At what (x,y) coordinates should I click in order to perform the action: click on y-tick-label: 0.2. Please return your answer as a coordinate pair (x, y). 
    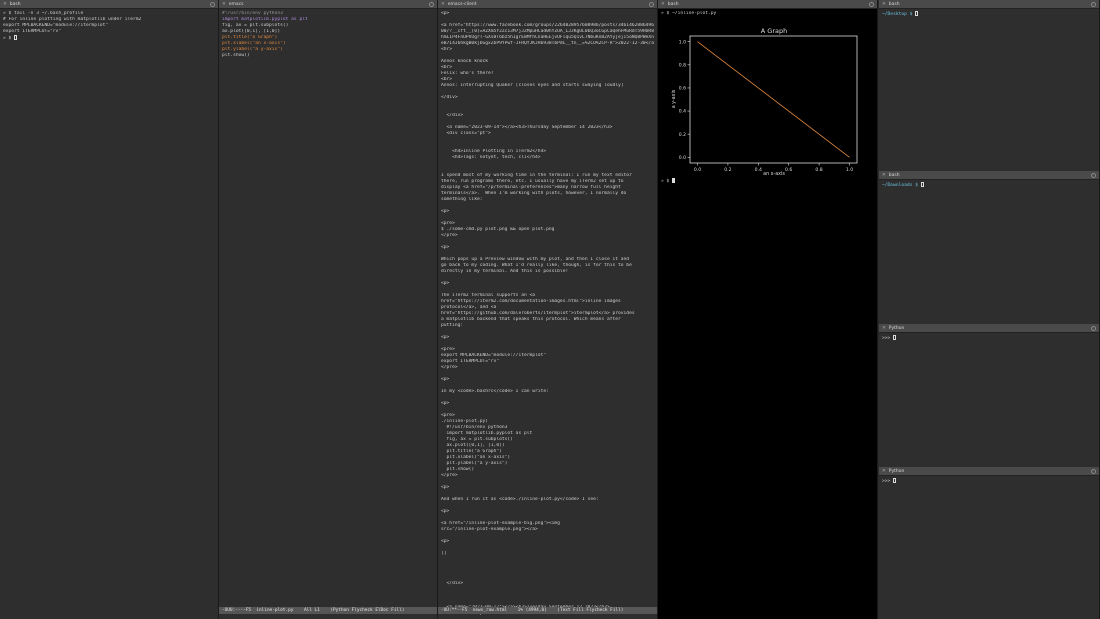
    Looking at the image, I should click on (682, 135).